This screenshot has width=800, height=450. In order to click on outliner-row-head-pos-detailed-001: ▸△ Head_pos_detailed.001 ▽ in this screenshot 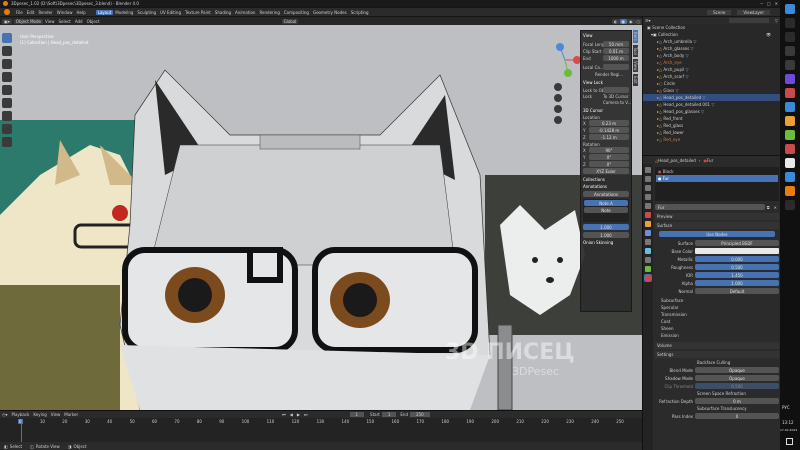, I will do `click(711, 104)`.